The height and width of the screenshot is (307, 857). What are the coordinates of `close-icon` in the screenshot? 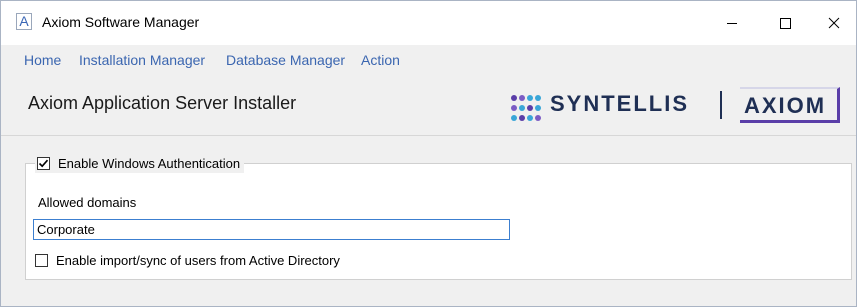 It's located at (834, 23).